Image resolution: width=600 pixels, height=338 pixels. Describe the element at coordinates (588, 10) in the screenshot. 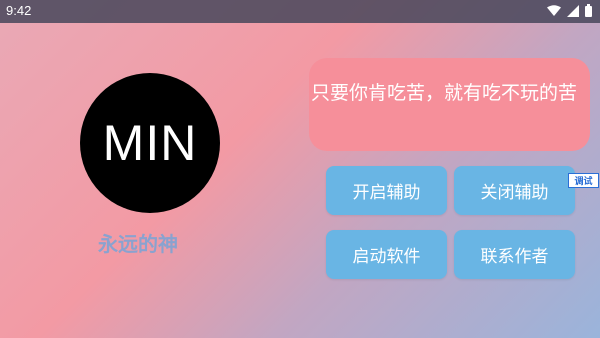

I see `battery-icon` at that location.